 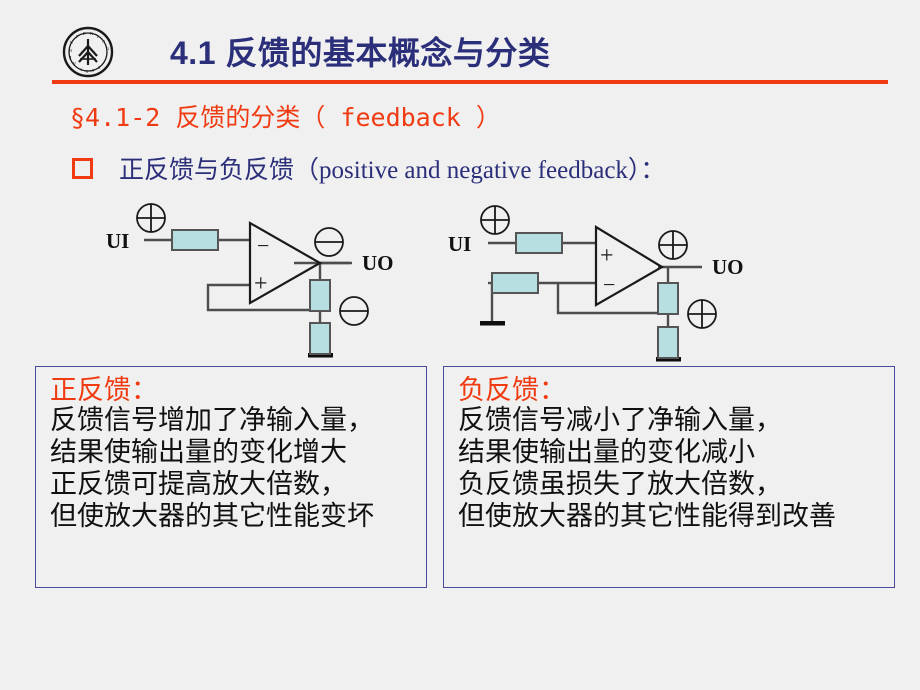 What do you see at coordinates (88, 52) in the screenshot?
I see `peking-university-seal-icon: PE KI NG UN IV 18 98` at bounding box center [88, 52].